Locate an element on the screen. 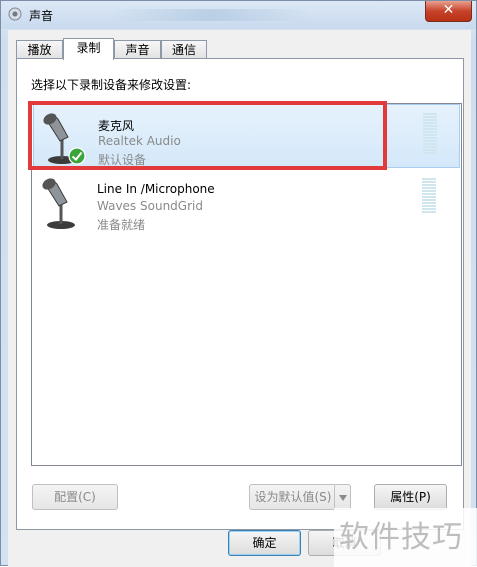  ok-button: 确定 is located at coordinates (264, 543).